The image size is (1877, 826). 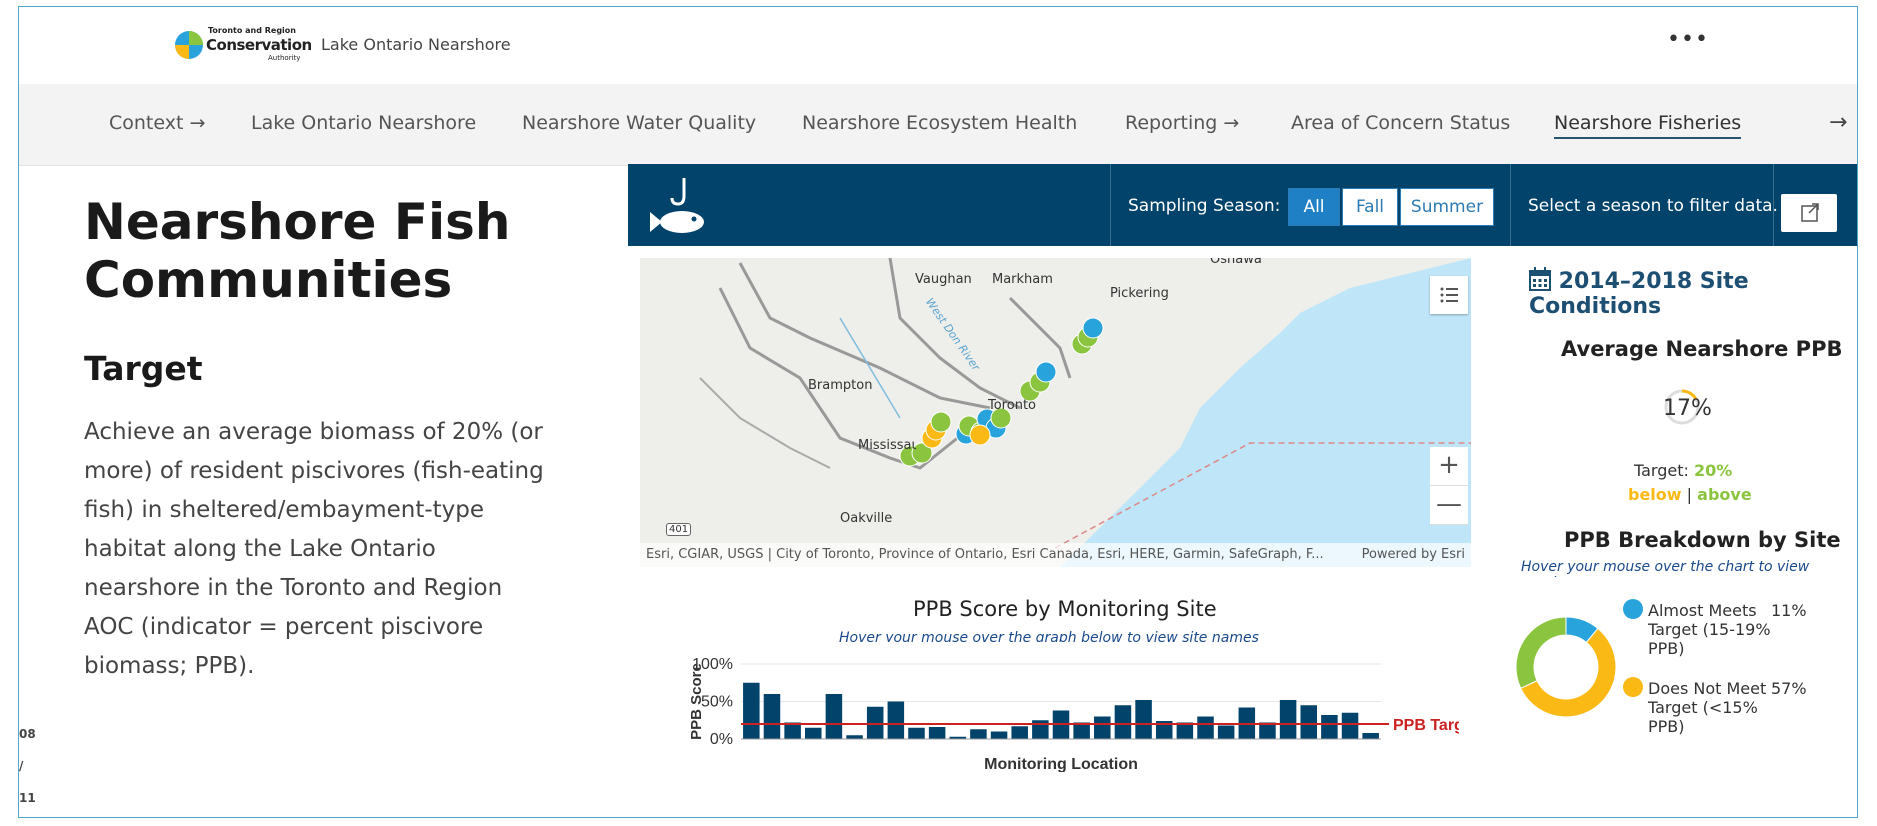 I want to click on nav-item-lake-ontario-nearshore: Lake Ontario Nearshore, so click(x=363, y=123).